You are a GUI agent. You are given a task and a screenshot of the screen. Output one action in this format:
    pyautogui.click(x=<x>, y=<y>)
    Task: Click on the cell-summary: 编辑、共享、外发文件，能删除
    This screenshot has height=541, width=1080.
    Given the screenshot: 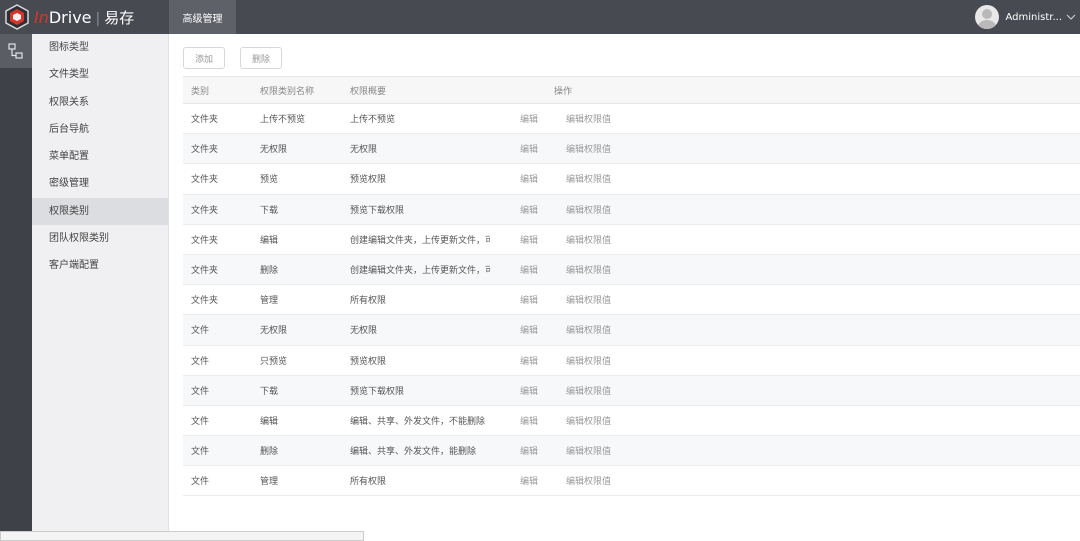 What is the action you would take?
    pyautogui.click(x=413, y=452)
    